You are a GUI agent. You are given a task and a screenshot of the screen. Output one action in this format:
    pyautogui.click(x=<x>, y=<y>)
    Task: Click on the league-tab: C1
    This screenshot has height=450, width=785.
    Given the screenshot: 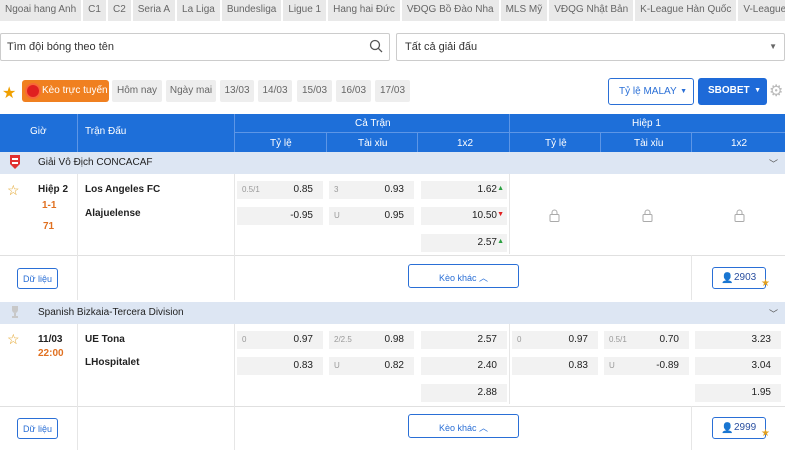 What is the action you would take?
    pyautogui.click(x=94, y=10)
    